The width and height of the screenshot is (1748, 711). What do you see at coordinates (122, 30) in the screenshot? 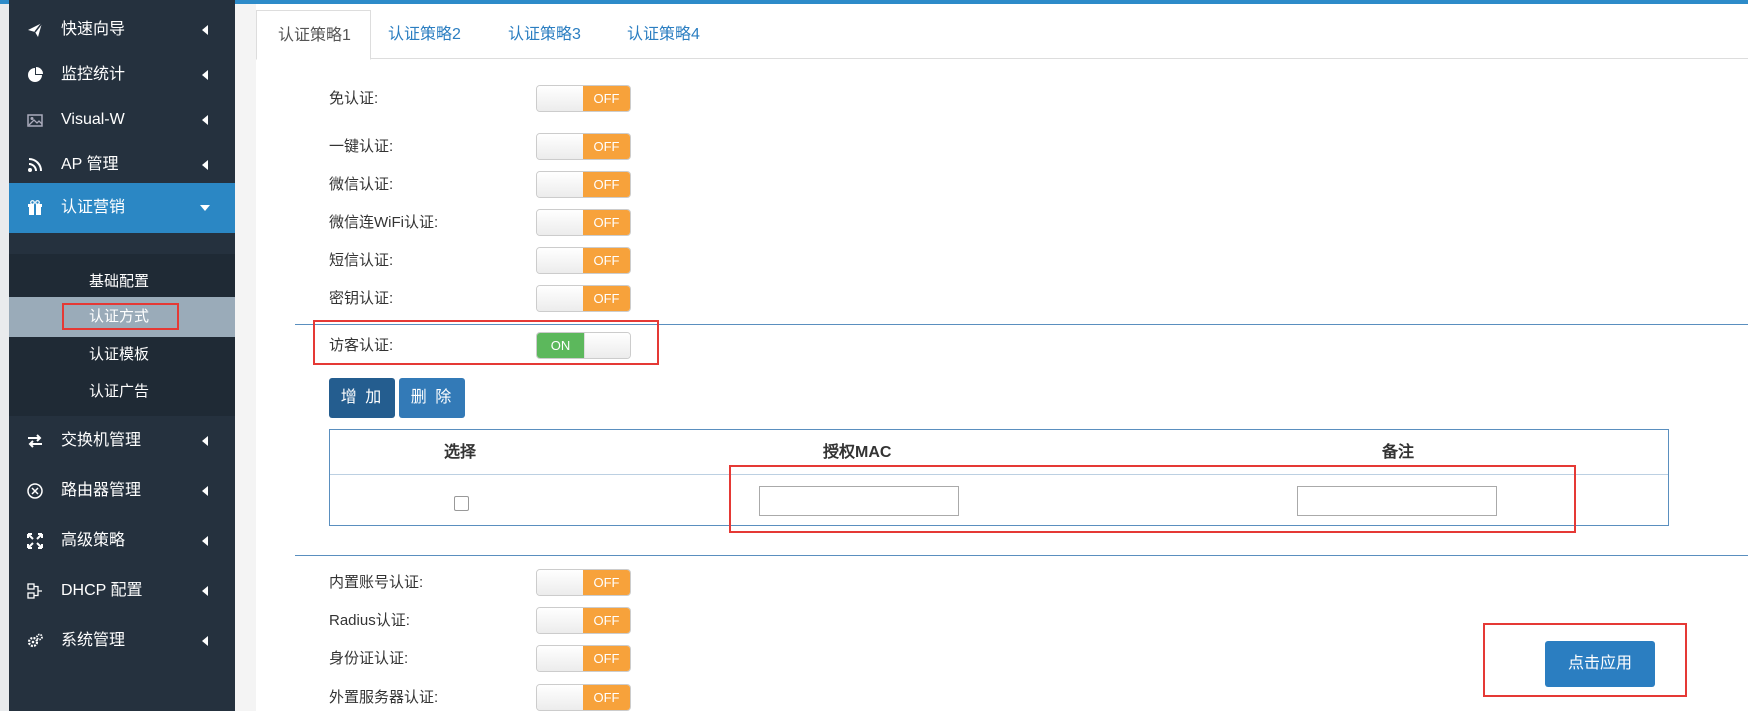
I see `sidebar-item-quick-guide: 快速向导` at bounding box center [122, 30].